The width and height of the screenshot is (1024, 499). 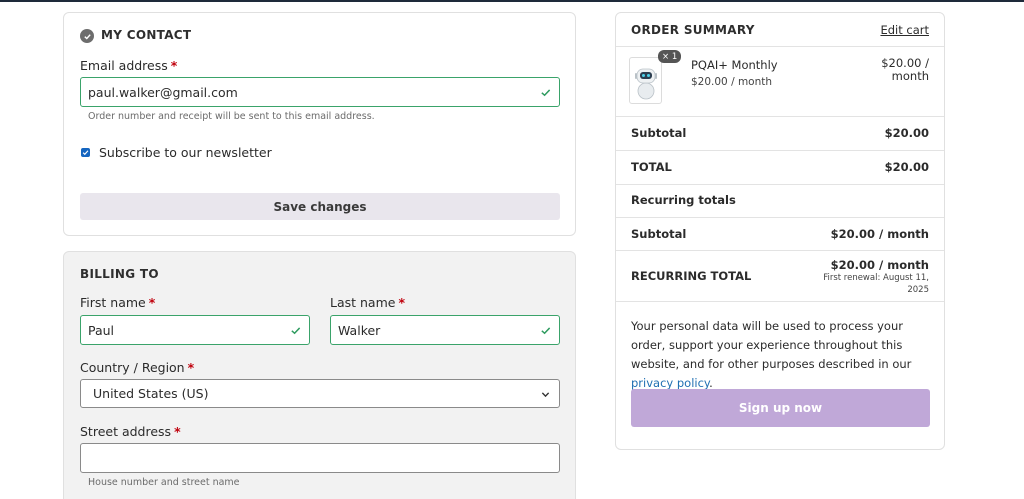 What do you see at coordinates (512, 1) in the screenshot?
I see `top-bar` at bounding box center [512, 1].